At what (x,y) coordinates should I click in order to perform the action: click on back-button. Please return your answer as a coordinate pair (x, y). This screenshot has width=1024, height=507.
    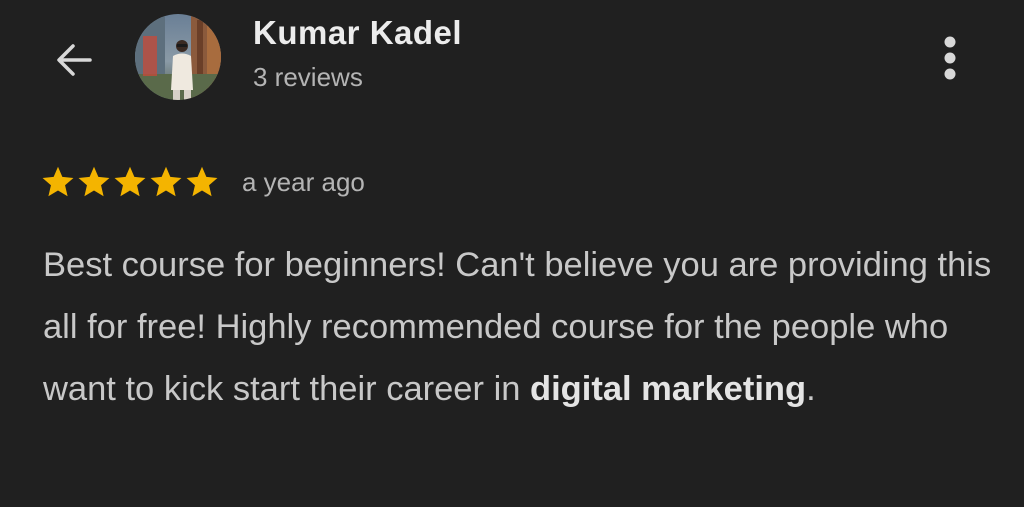
    Looking at the image, I should click on (74, 60).